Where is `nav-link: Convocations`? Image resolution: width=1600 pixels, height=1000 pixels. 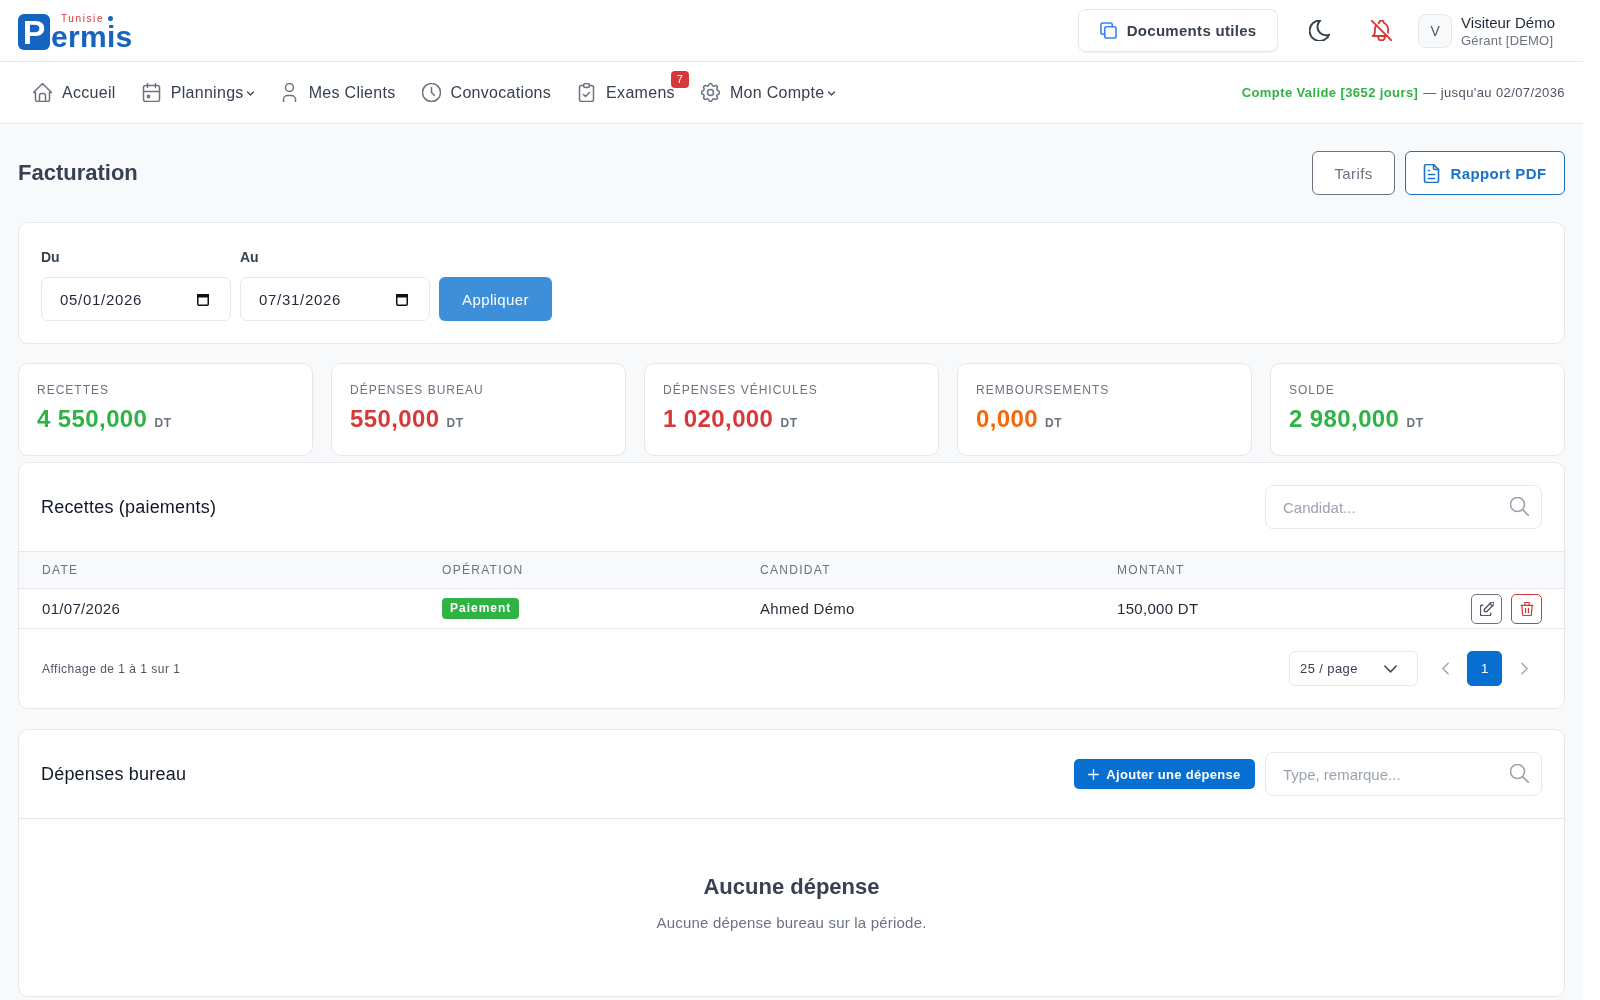 nav-link: Convocations is located at coordinates (486, 92).